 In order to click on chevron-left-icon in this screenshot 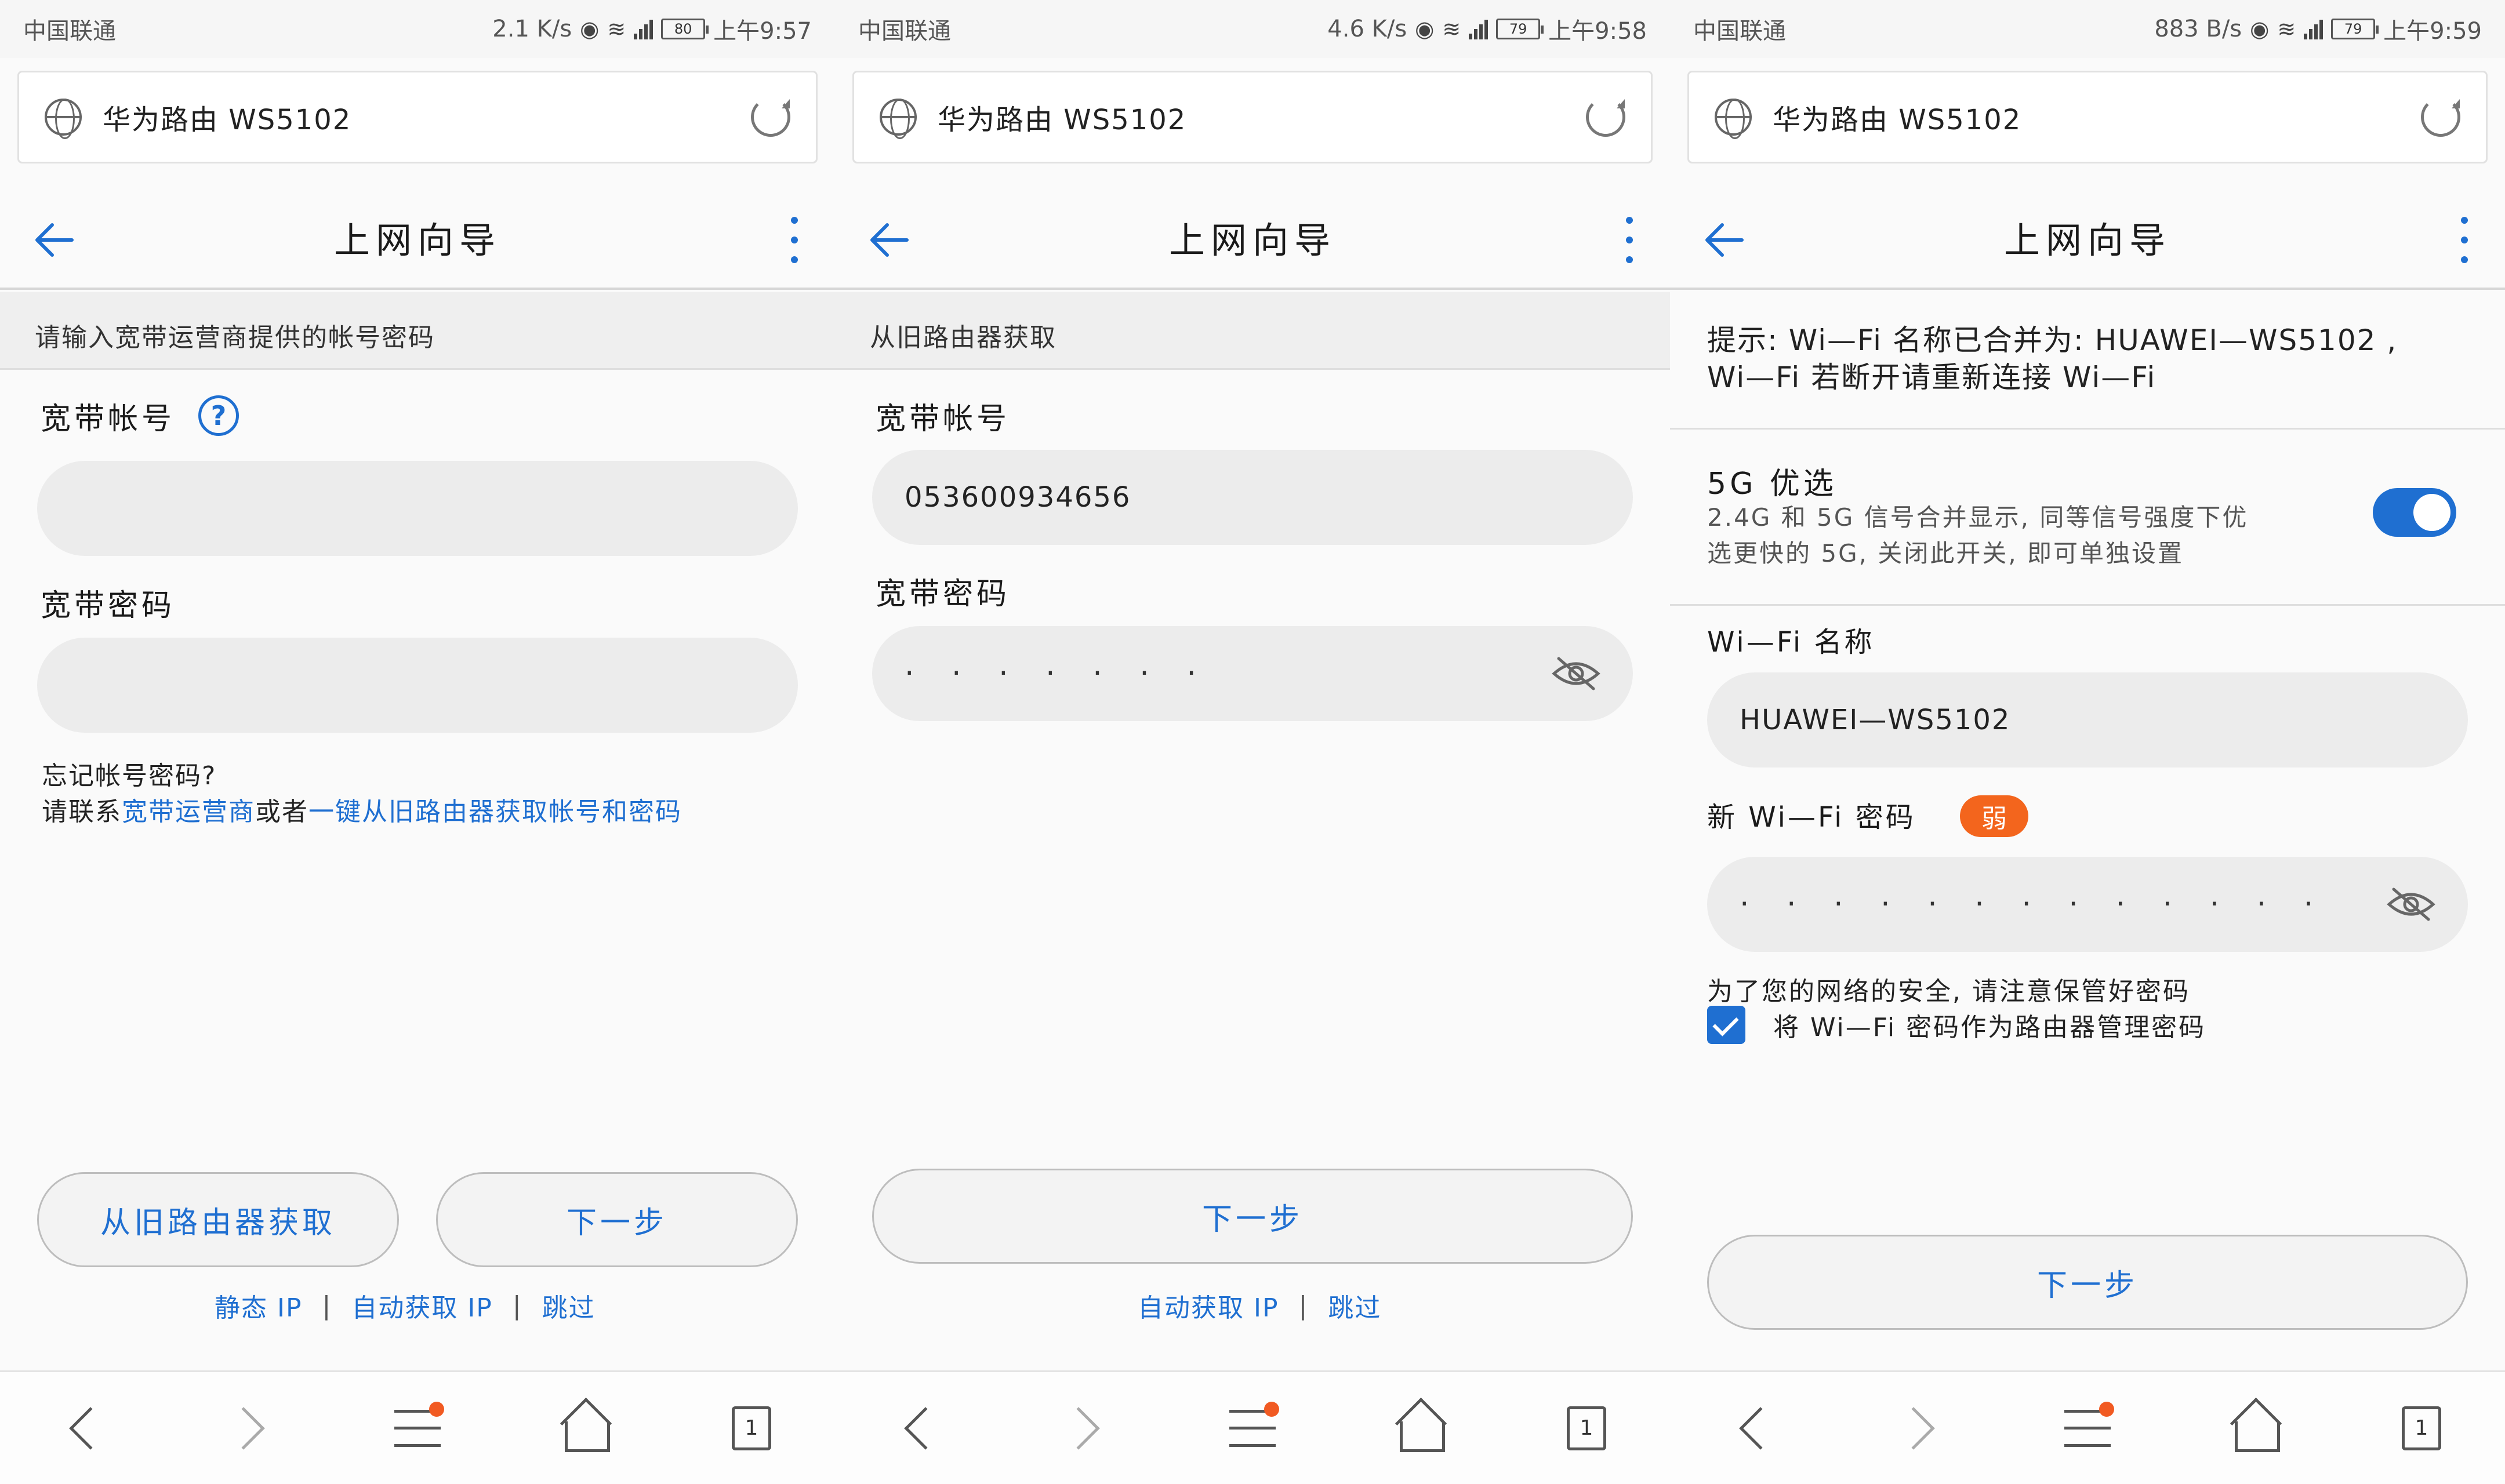, I will do `click(1761, 1428)`.